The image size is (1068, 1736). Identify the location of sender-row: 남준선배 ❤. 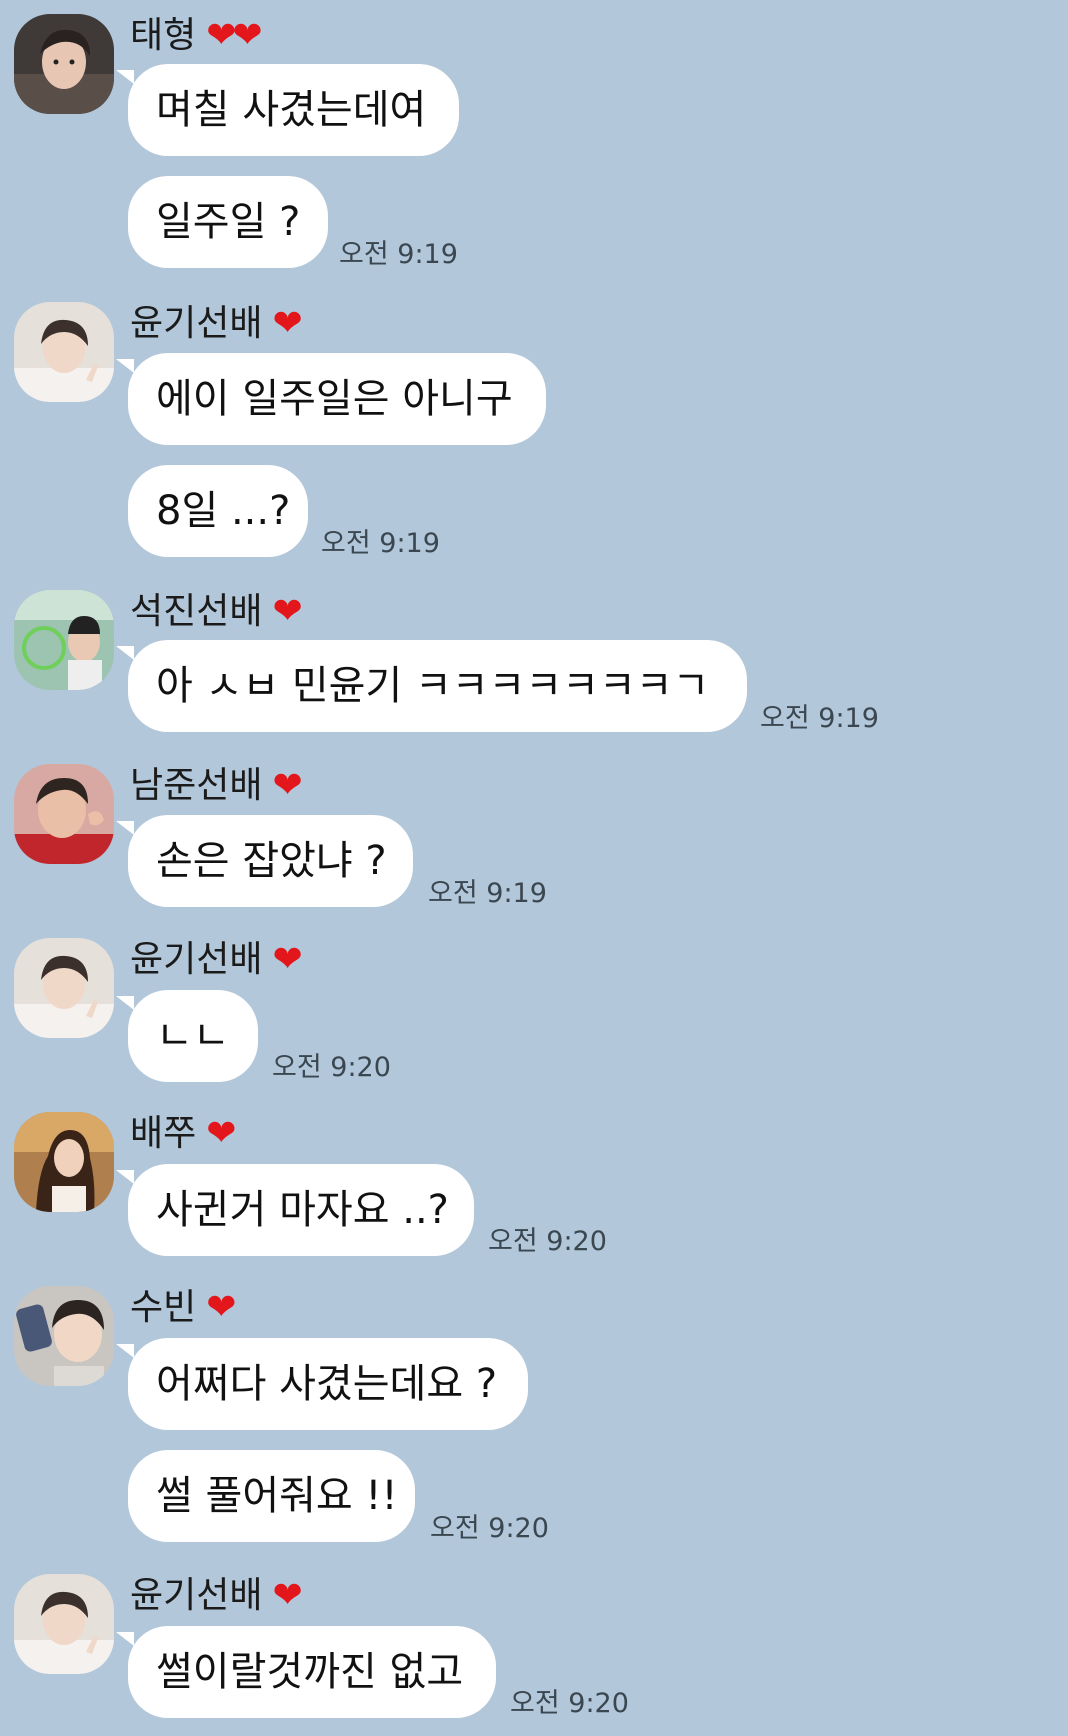
(216, 786).